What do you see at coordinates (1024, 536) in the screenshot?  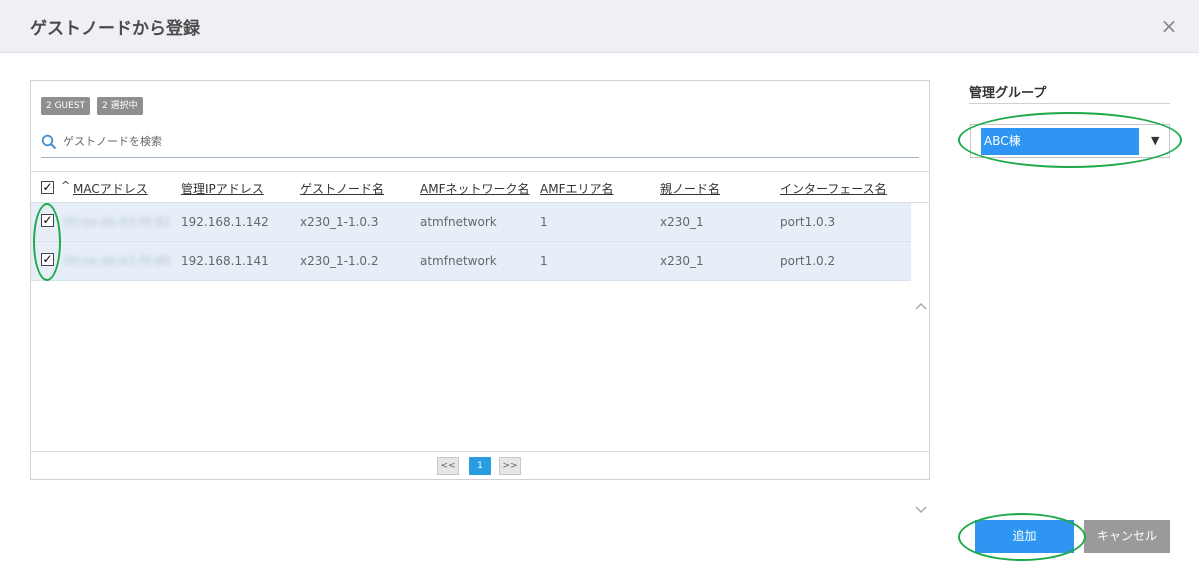 I see `add-button: 追加` at bounding box center [1024, 536].